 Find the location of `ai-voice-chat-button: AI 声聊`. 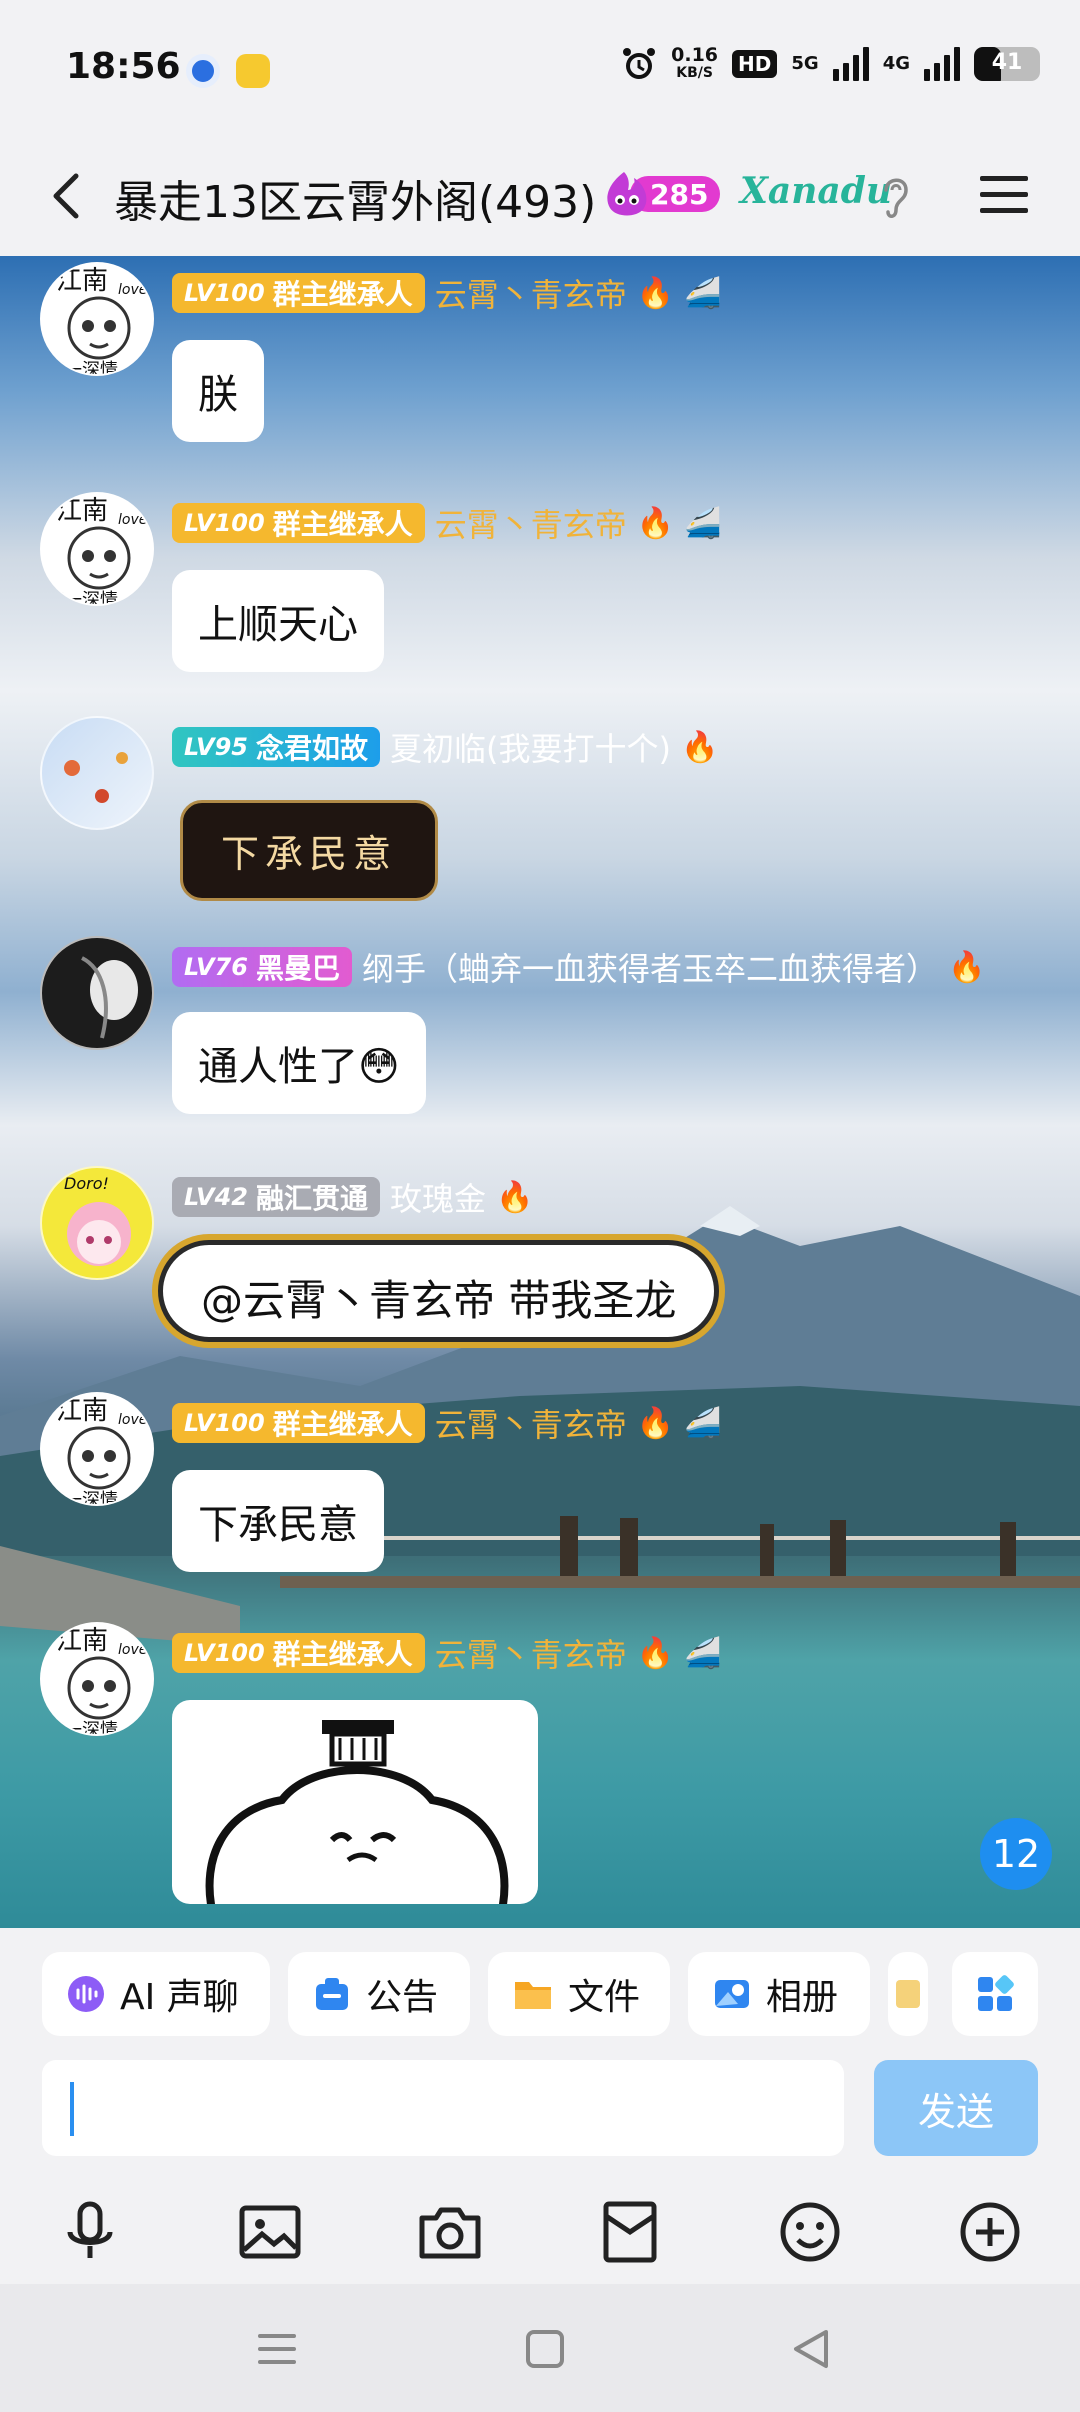

ai-voice-chat-button: AI 声聊 is located at coordinates (156, 1994).